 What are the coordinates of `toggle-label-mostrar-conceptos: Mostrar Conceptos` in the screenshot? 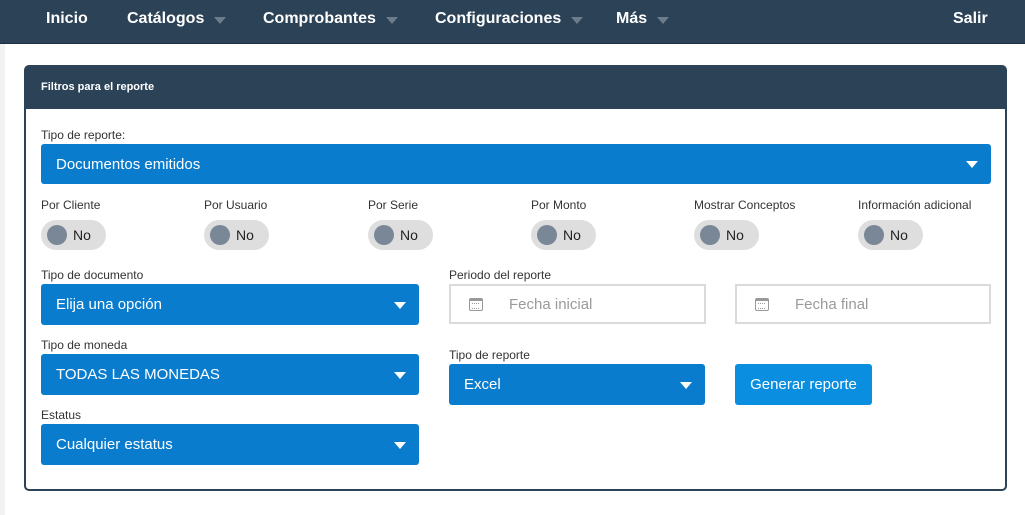 It's located at (745, 205).